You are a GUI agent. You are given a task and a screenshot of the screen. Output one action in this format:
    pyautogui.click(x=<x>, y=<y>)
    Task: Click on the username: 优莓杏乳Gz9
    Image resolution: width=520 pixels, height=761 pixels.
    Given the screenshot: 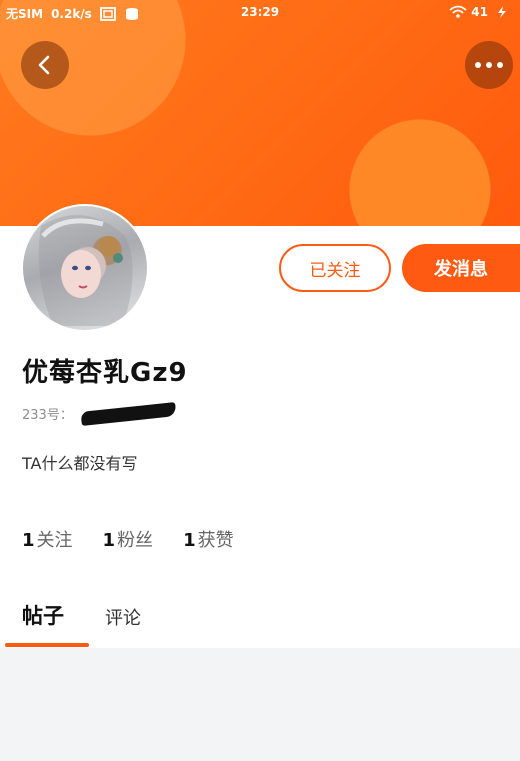 What is the action you would take?
    pyautogui.click(x=105, y=373)
    